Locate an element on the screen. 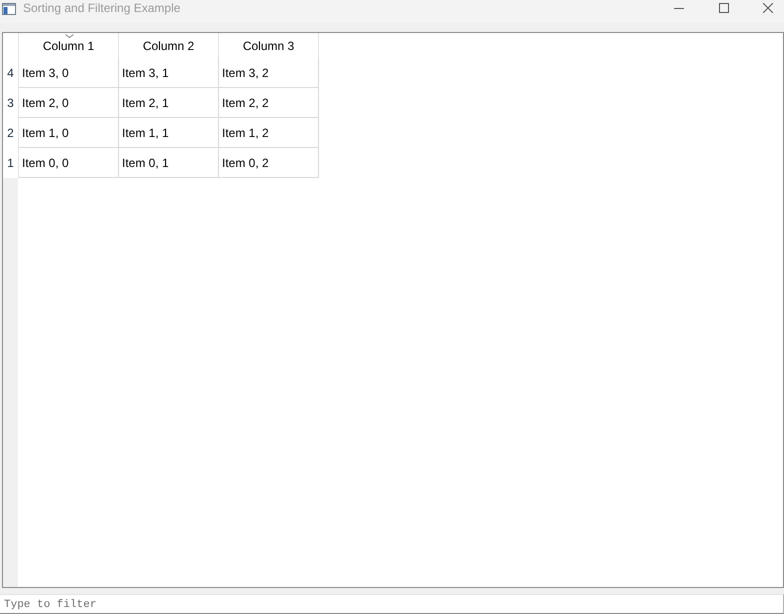 Image resolution: width=784 pixels, height=614 pixels. table-cell: Item 2, 1 is located at coordinates (169, 103).